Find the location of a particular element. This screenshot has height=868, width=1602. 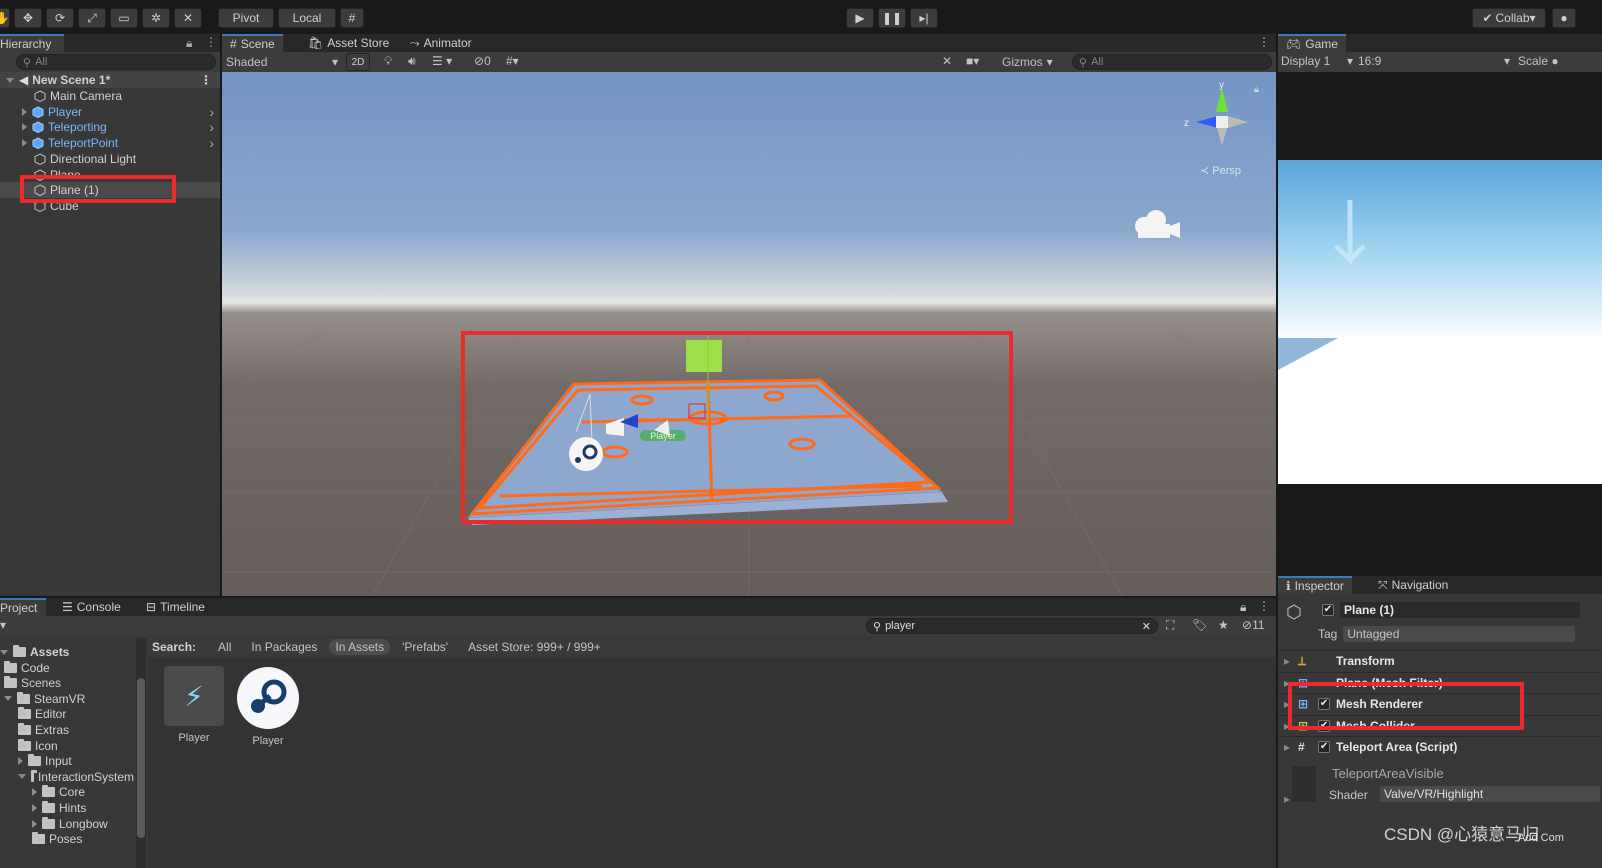

play-button: ▶ is located at coordinates (860, 18).